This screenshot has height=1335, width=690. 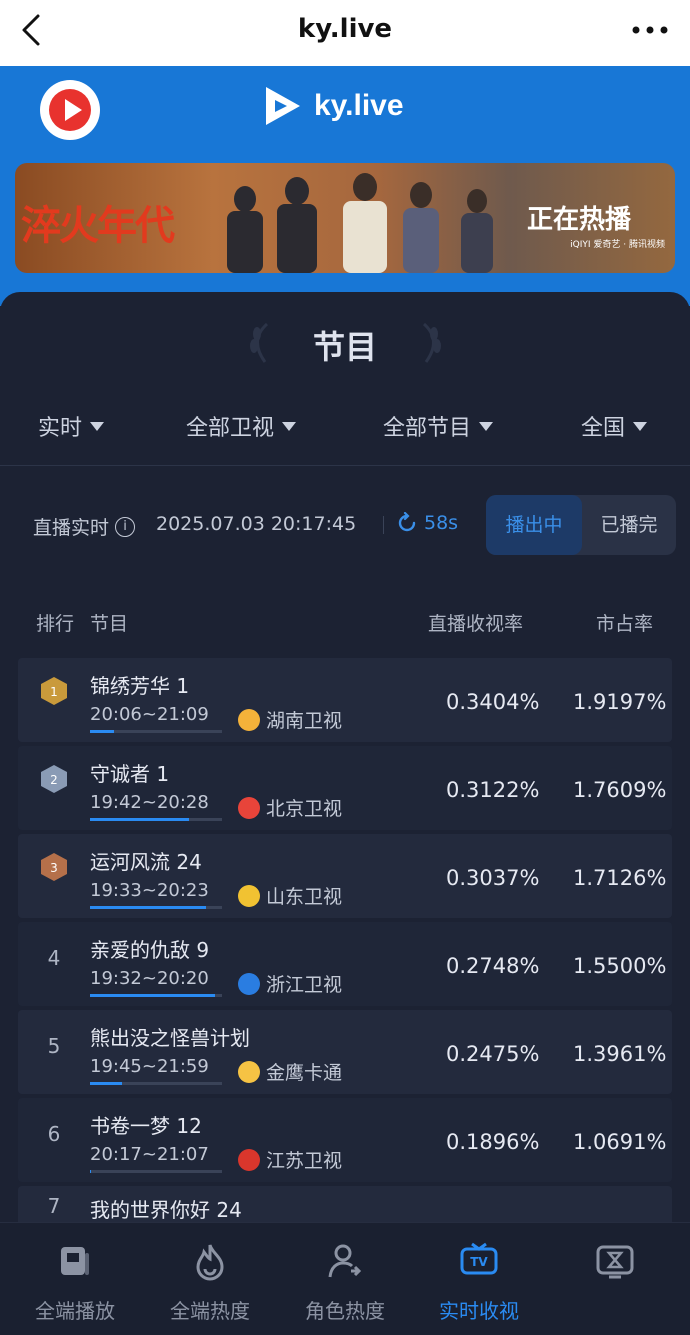 What do you see at coordinates (149, 714) in the screenshot?
I see `program-time: 20:06~21:09` at bounding box center [149, 714].